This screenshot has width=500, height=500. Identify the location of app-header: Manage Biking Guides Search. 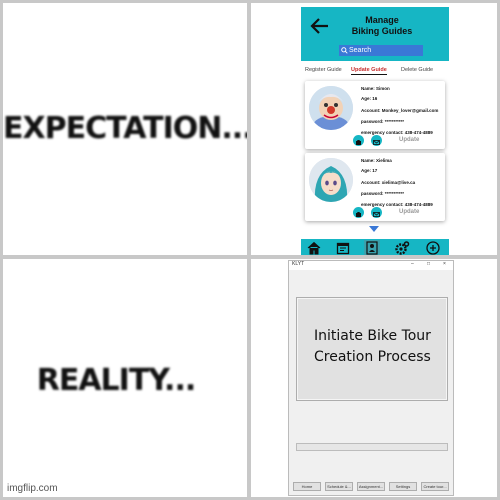
(375, 34).